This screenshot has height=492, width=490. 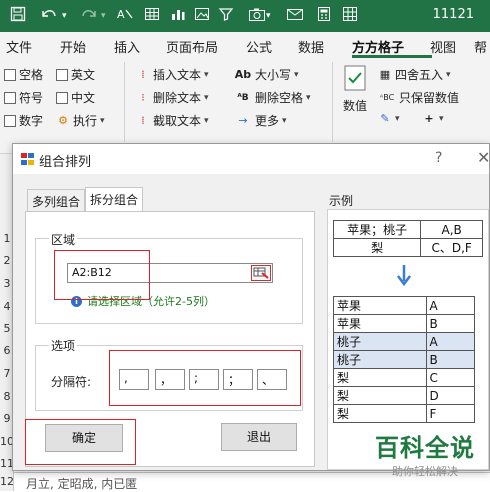 What do you see at coordinates (63, 345) in the screenshot?
I see `options-group-title: 选项` at bounding box center [63, 345].